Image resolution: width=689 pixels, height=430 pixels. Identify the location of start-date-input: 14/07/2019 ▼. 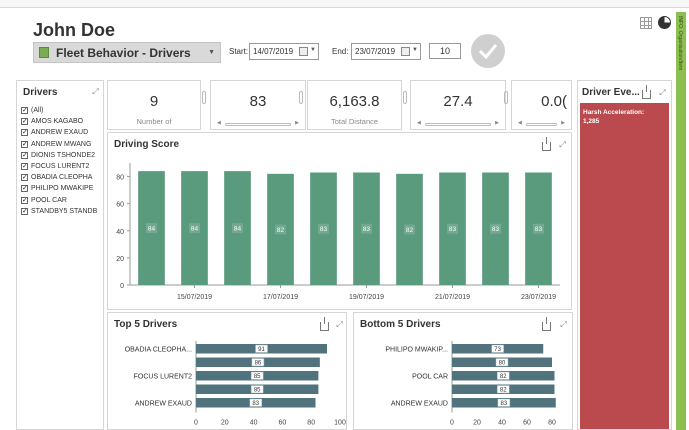
(284, 51).